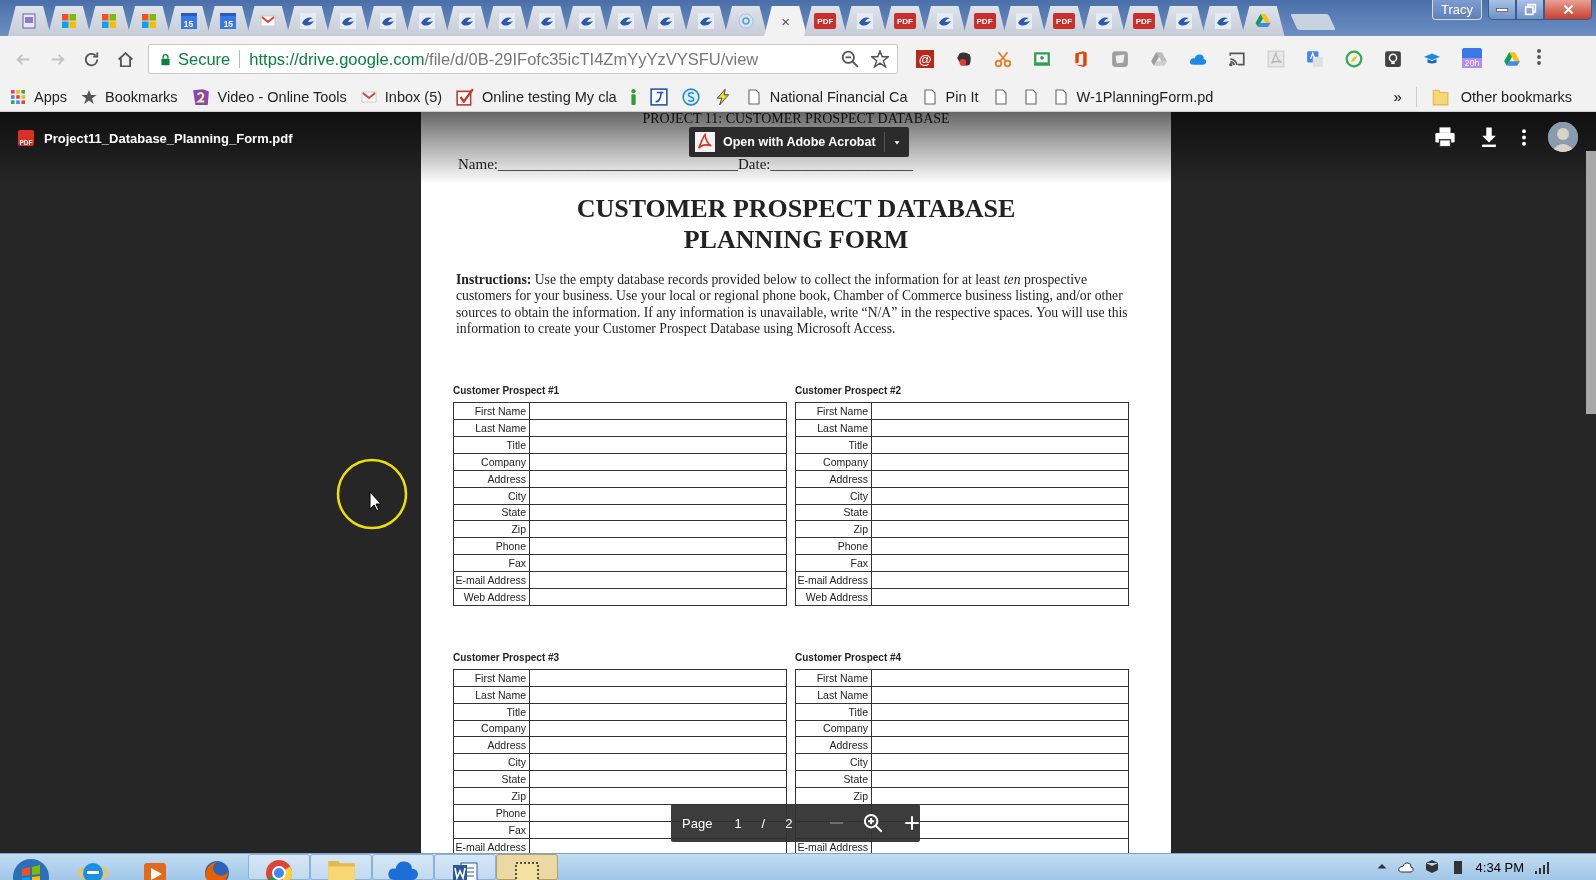  What do you see at coordinates (39, 96) in the screenshot?
I see `bookmark: Apps` at bounding box center [39, 96].